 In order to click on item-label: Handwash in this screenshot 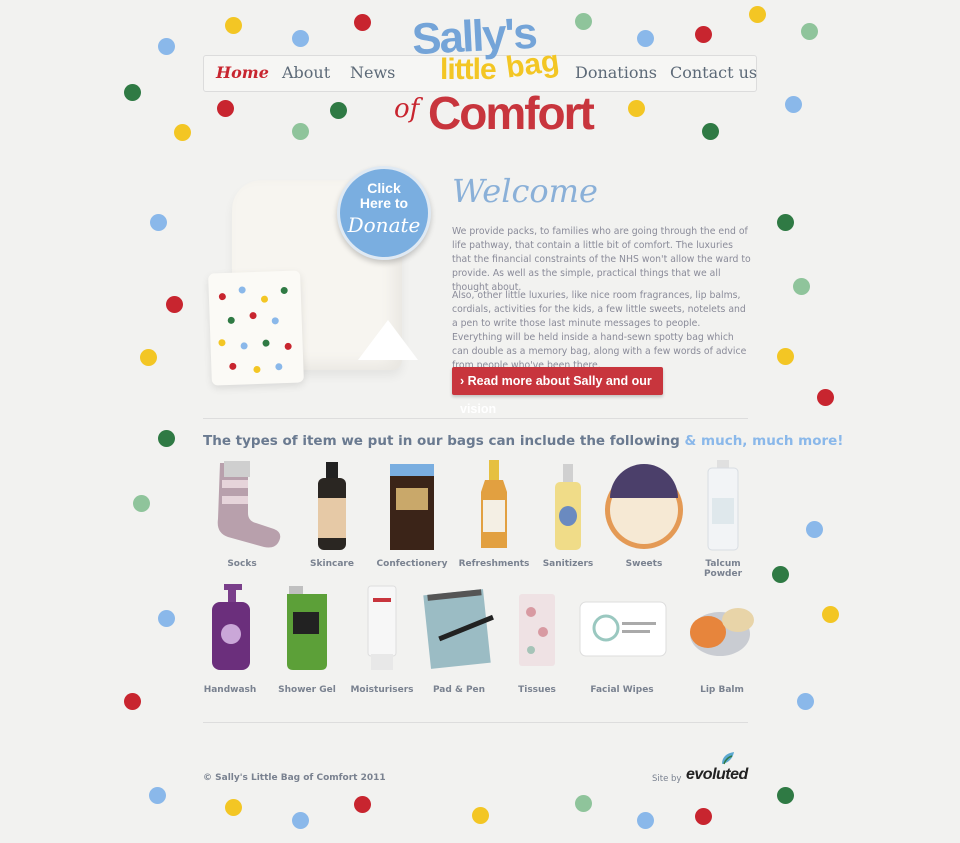, I will do `click(230, 690)`.